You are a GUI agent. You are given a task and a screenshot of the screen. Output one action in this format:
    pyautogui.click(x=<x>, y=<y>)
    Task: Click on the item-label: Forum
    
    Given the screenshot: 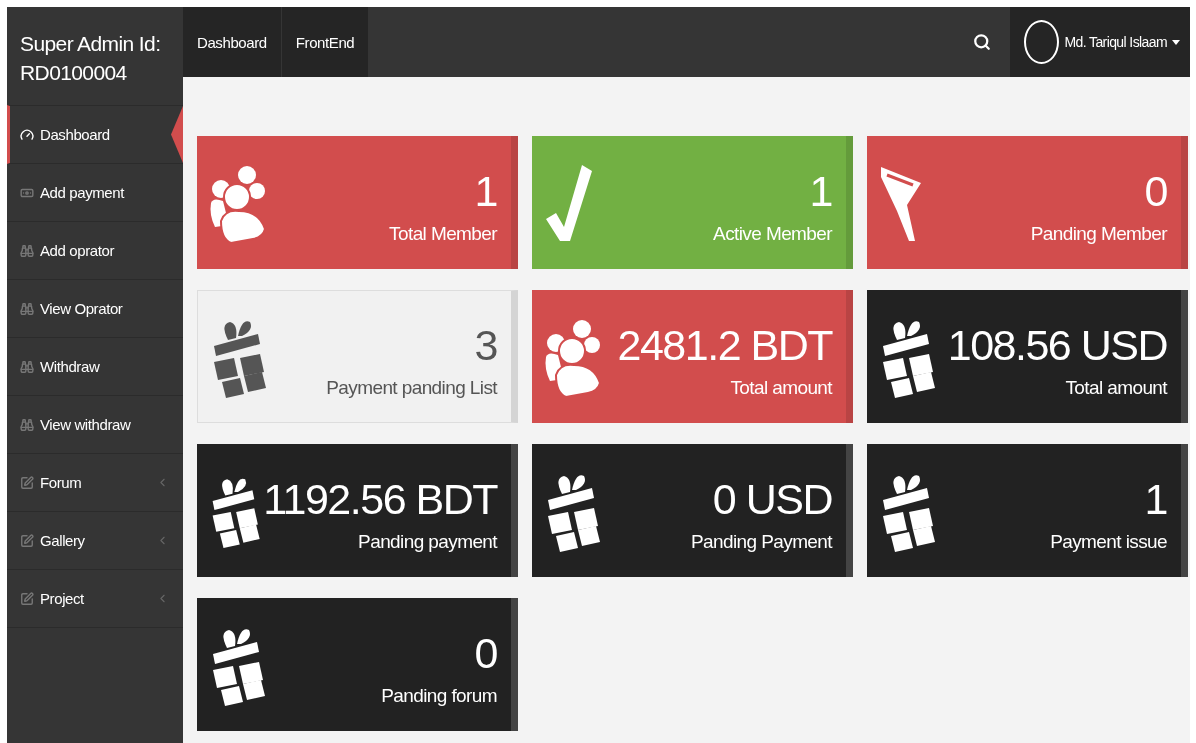 What is the action you would take?
    pyautogui.click(x=61, y=482)
    